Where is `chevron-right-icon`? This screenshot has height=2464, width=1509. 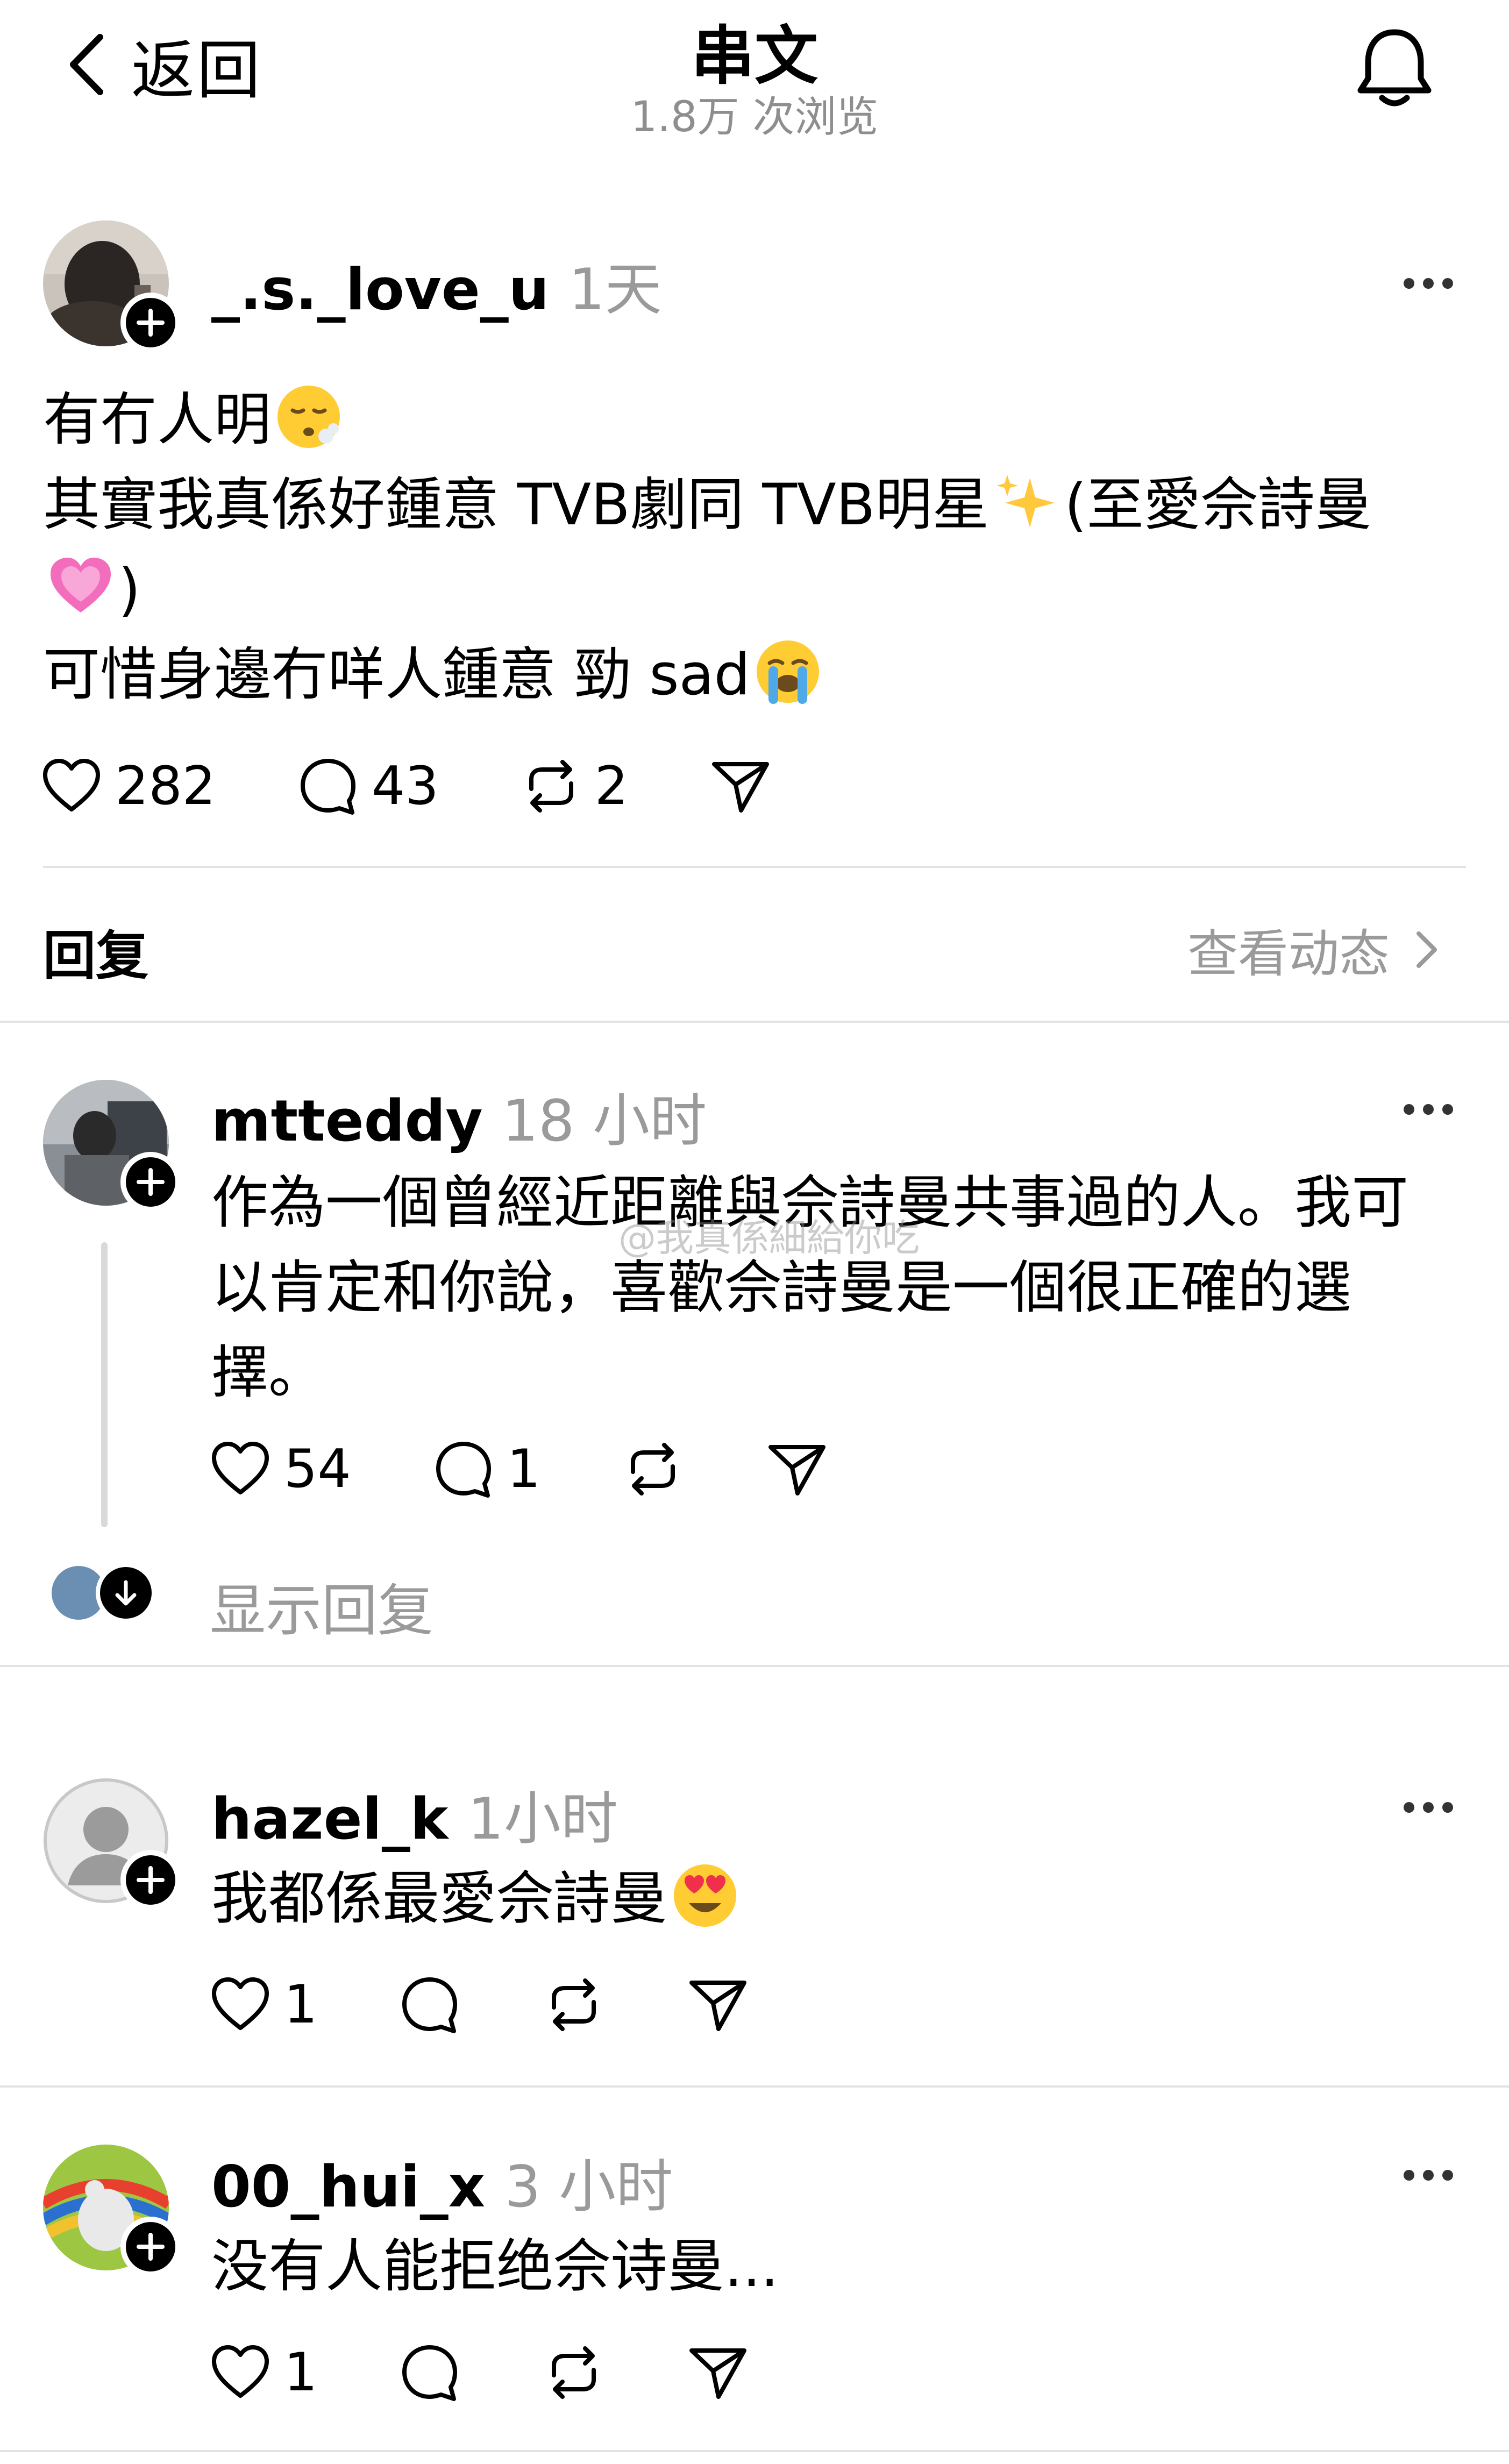
chevron-right-icon is located at coordinates (1427, 949).